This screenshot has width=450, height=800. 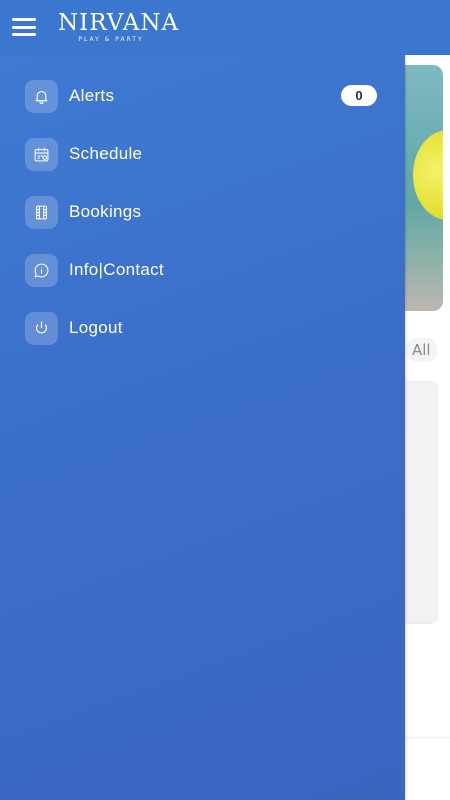 What do you see at coordinates (41, 96) in the screenshot?
I see `bell-icon` at bounding box center [41, 96].